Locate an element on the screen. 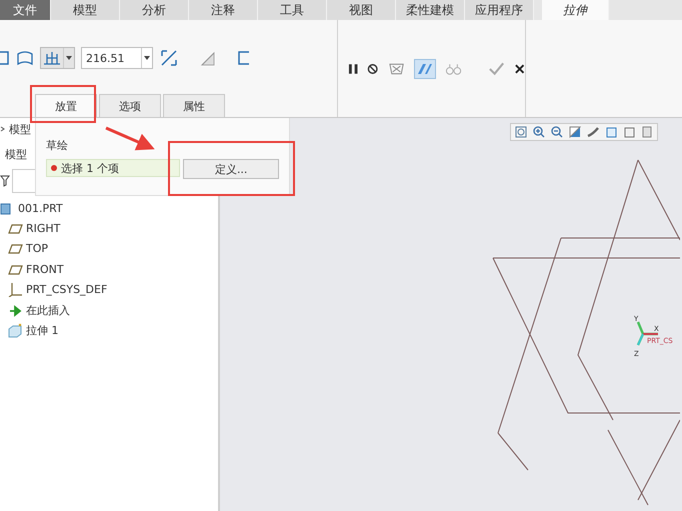 This screenshot has height=511, width=682. repaint-icon is located at coordinates (575, 132).